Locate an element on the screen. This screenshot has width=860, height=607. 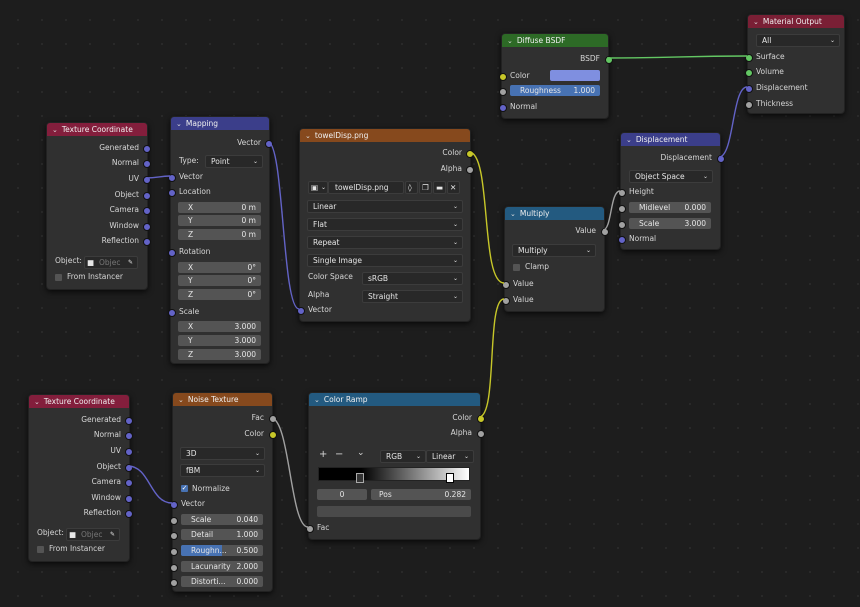
socket-input-fac is located at coordinates (310, 529).